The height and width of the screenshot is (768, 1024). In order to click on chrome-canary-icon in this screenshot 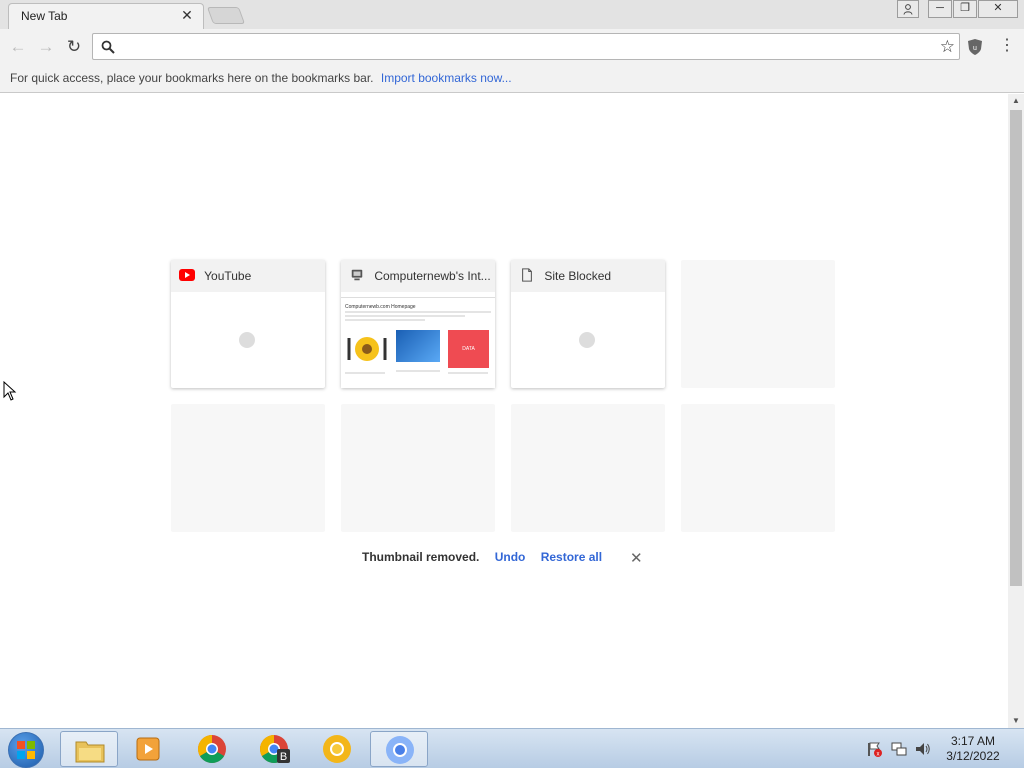, I will do `click(337, 749)`.